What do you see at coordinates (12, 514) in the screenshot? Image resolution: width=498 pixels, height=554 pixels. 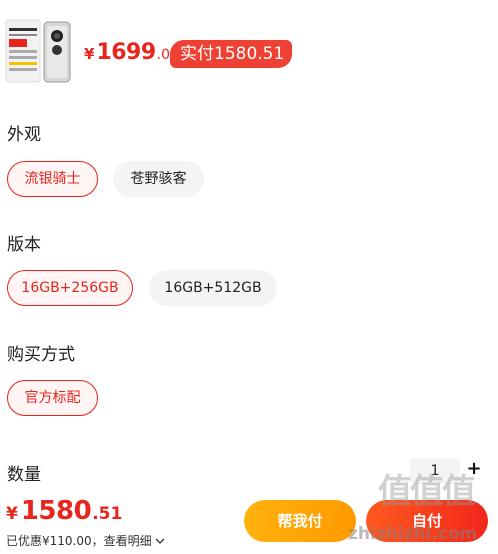 I see `total-currency: ¥` at bounding box center [12, 514].